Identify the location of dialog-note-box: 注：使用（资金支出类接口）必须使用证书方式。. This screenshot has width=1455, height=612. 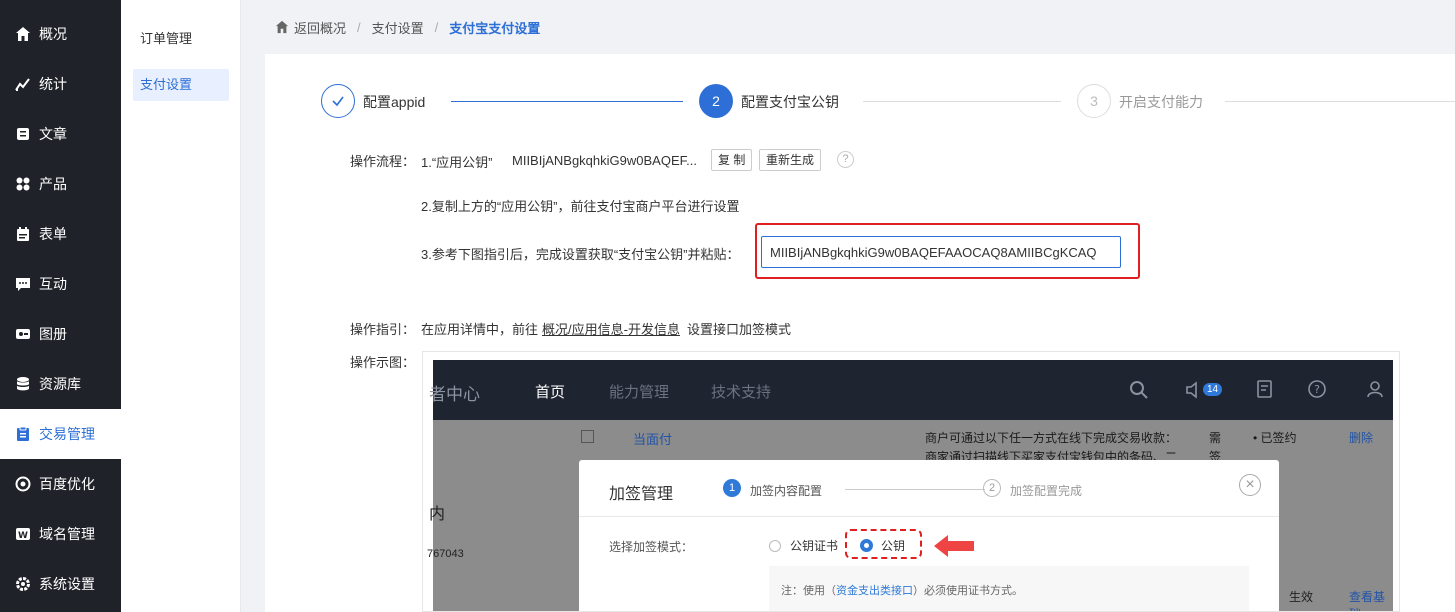
(1009, 588).